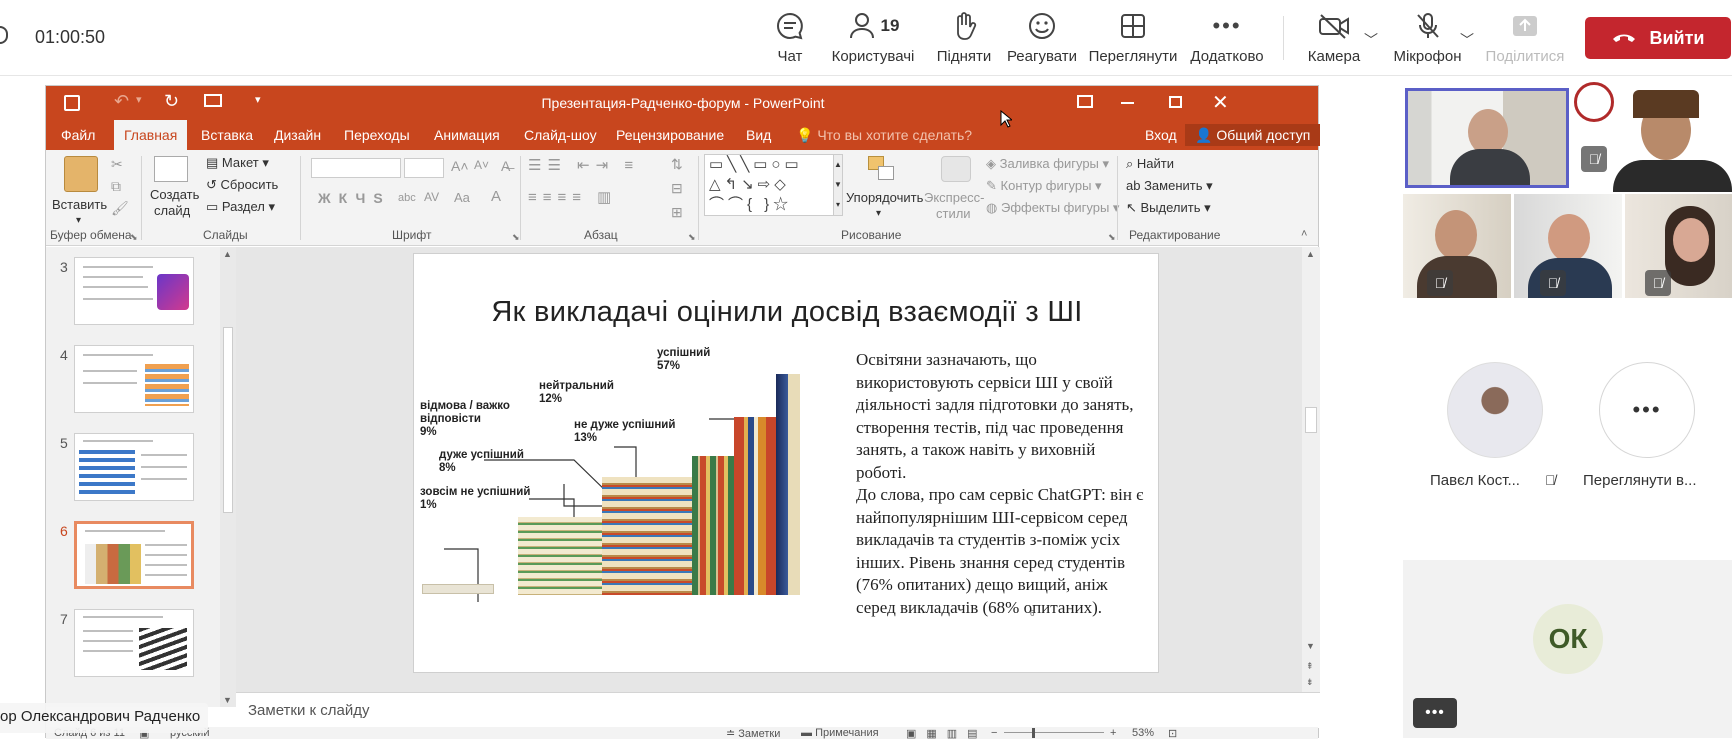 The height and width of the screenshot is (740, 1732). What do you see at coordinates (947, 733) in the screenshot?
I see `view-mode-buttons: ▣▦▥▤` at bounding box center [947, 733].